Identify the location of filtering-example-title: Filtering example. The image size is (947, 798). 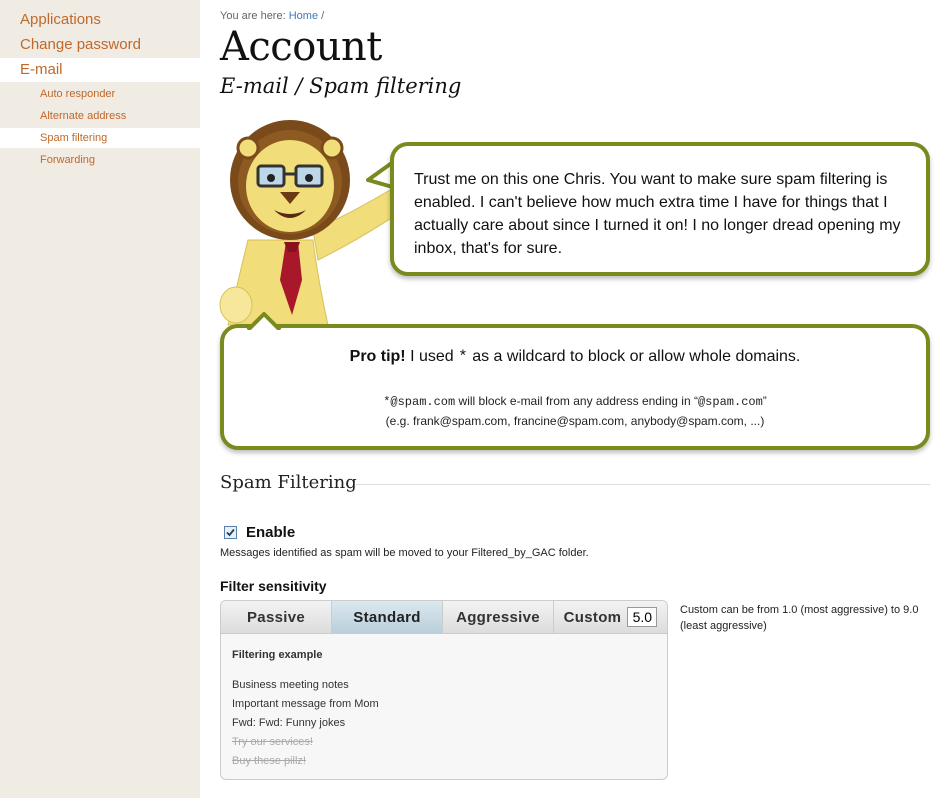
(277, 655).